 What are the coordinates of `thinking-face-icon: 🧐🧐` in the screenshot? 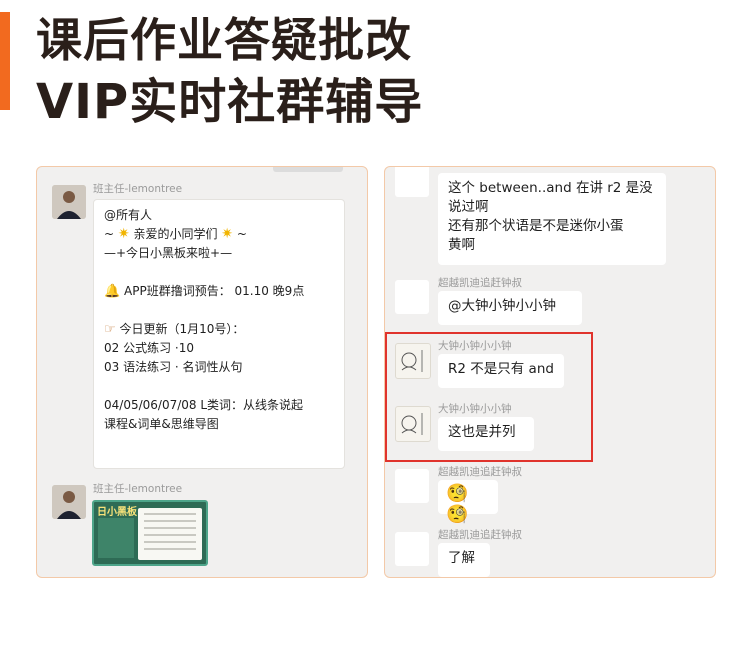 It's located at (458, 504).